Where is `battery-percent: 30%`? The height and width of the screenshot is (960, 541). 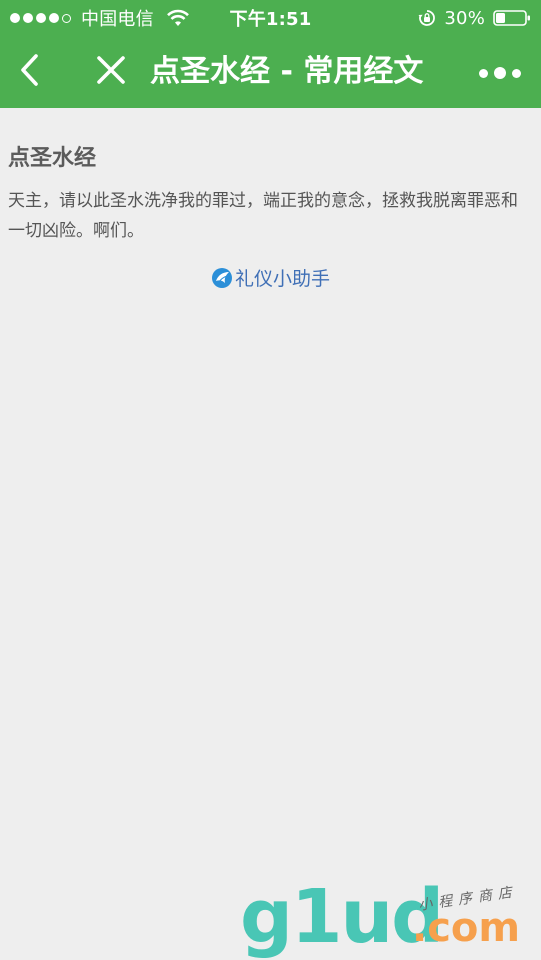
battery-percent: 30% is located at coordinates (464, 18).